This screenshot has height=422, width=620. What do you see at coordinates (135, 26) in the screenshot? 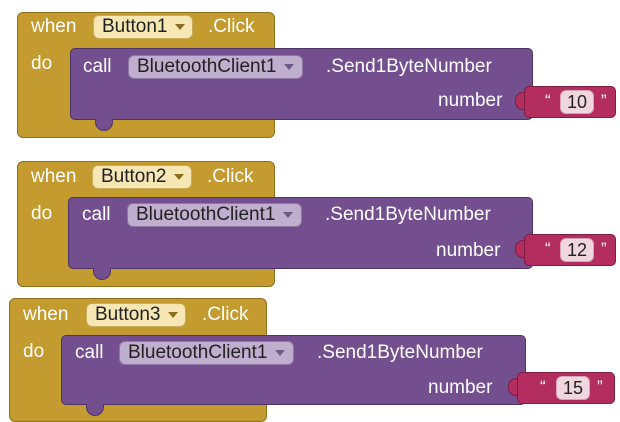
I see `component-name: Button1` at bounding box center [135, 26].